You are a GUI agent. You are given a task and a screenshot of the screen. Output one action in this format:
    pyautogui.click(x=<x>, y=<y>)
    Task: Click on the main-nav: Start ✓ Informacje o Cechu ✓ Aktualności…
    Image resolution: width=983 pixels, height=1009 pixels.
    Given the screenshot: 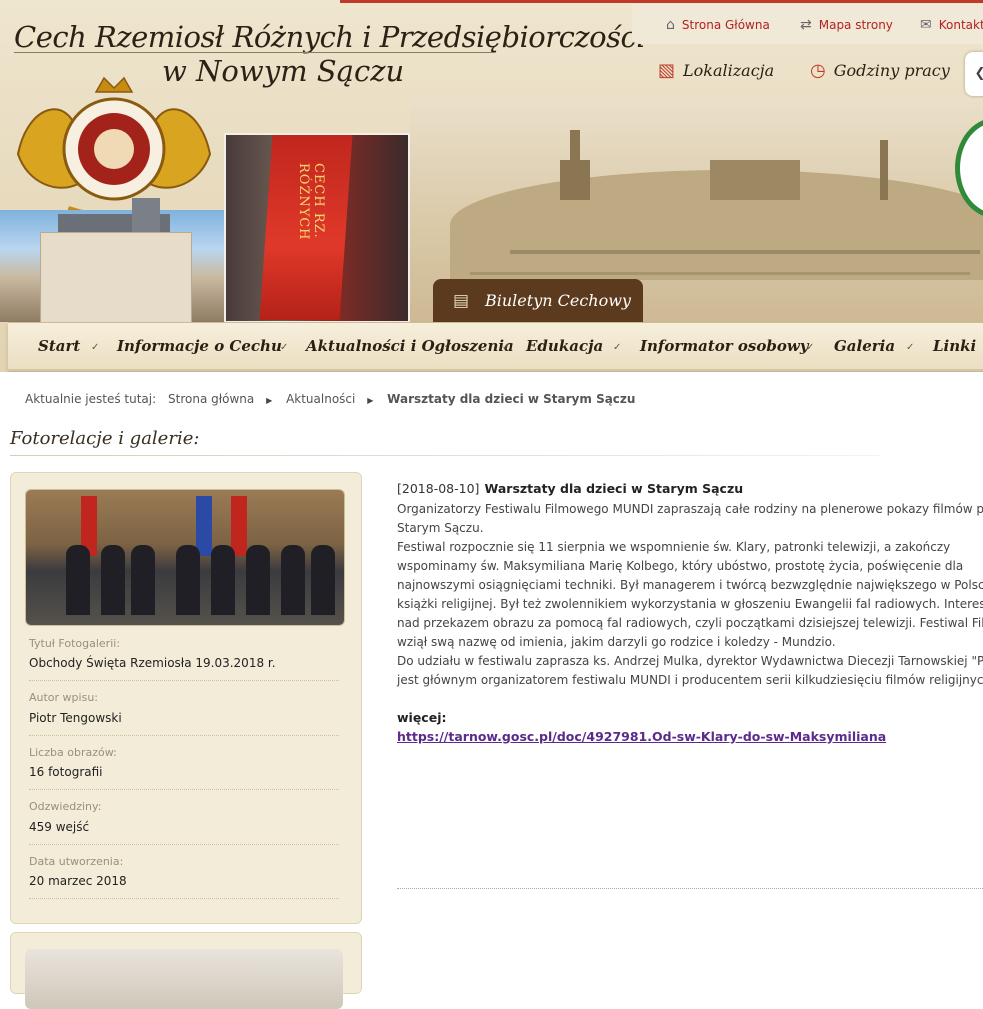 What is the action you would take?
    pyautogui.click(x=495, y=346)
    